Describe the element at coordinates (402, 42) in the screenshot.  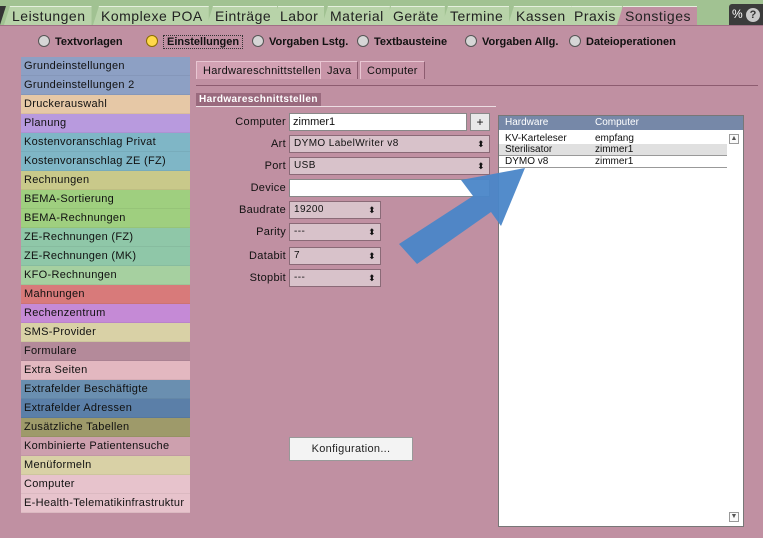
I see `radio-textbausteine: Textbausteine` at that location.